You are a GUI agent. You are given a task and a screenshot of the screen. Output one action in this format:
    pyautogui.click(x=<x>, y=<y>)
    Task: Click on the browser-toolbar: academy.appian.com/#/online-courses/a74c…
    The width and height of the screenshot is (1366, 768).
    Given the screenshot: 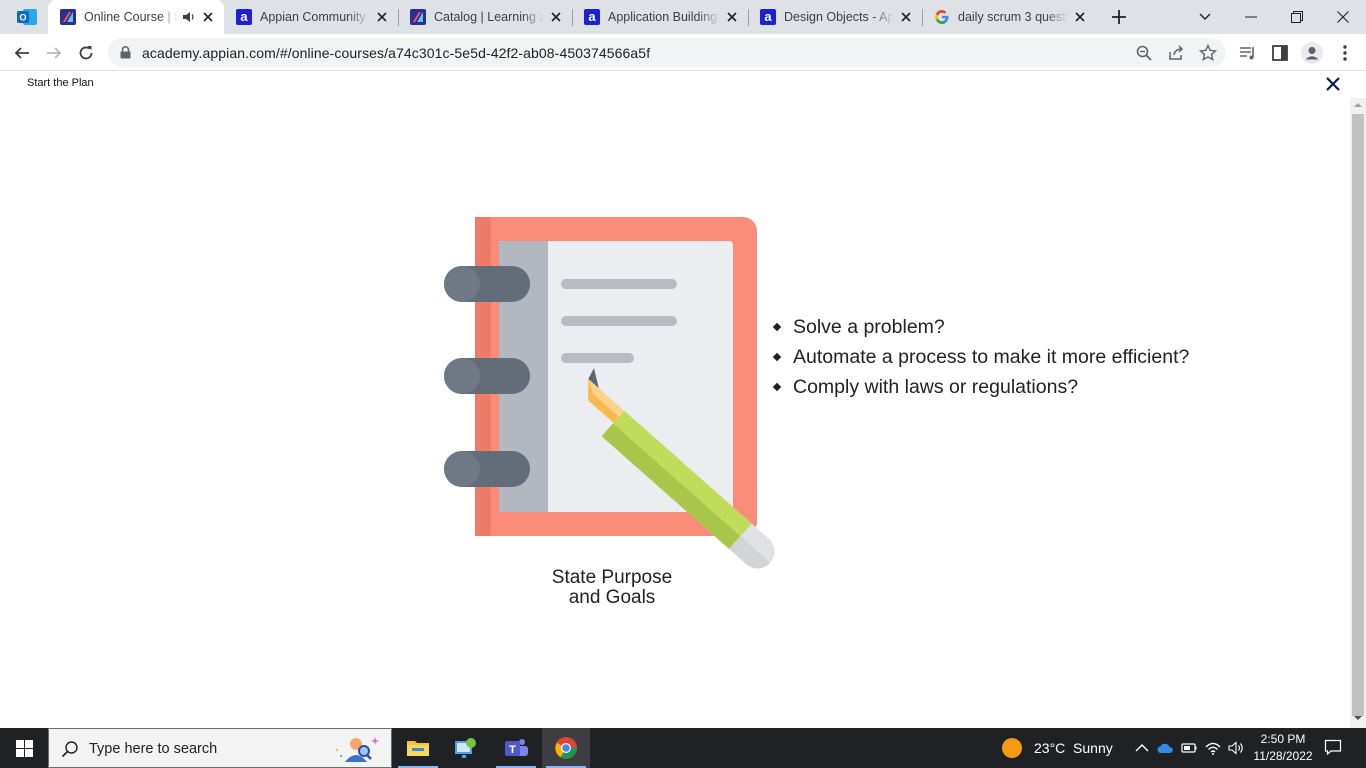 What is the action you would take?
    pyautogui.click(x=683, y=52)
    